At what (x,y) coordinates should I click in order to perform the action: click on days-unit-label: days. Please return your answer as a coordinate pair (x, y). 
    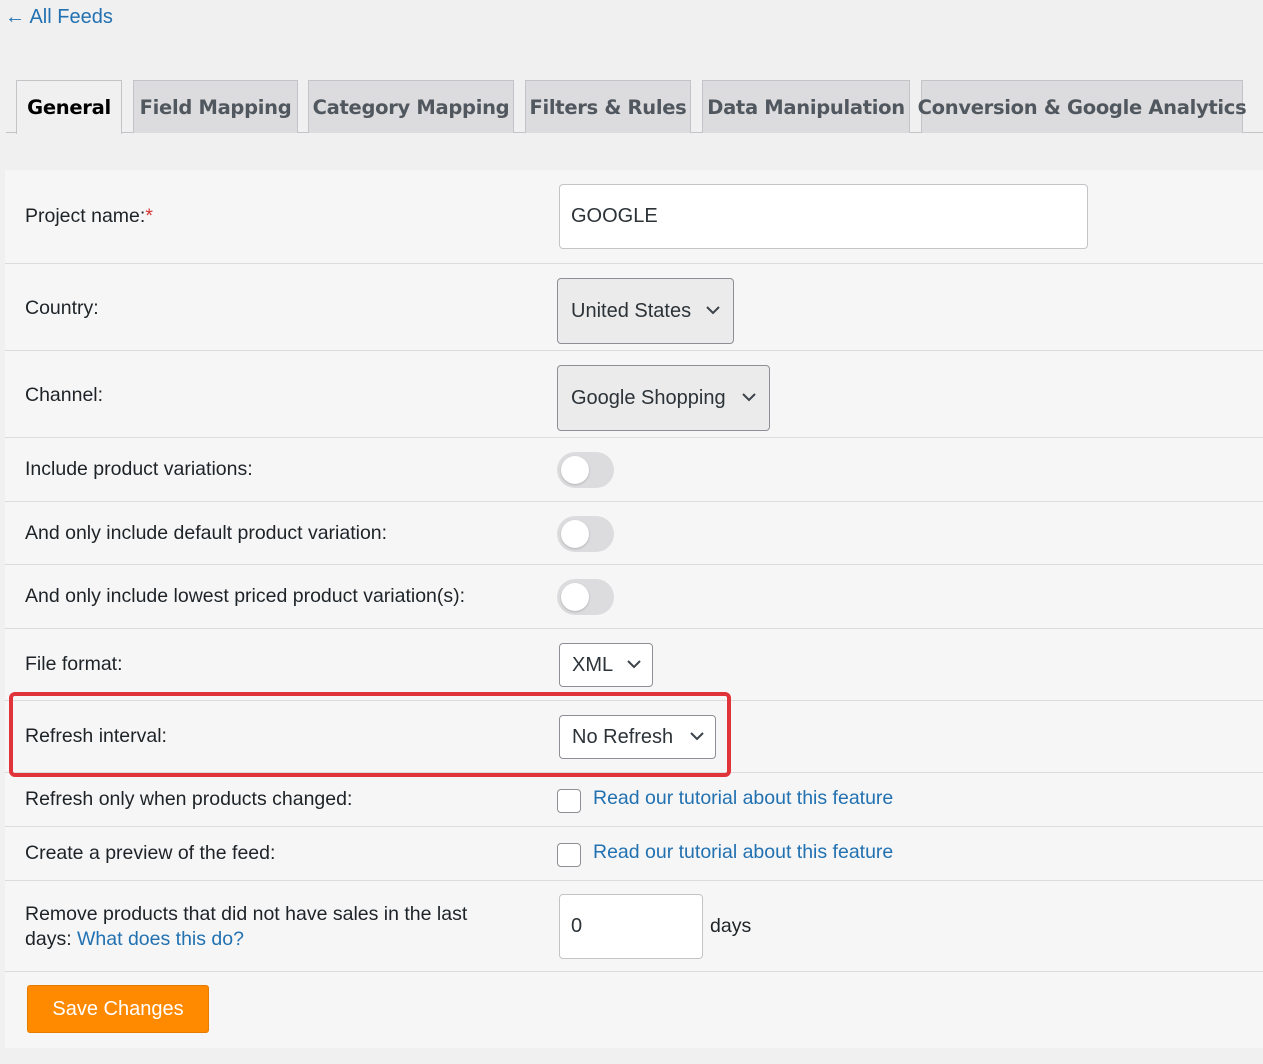
    Looking at the image, I should click on (731, 926).